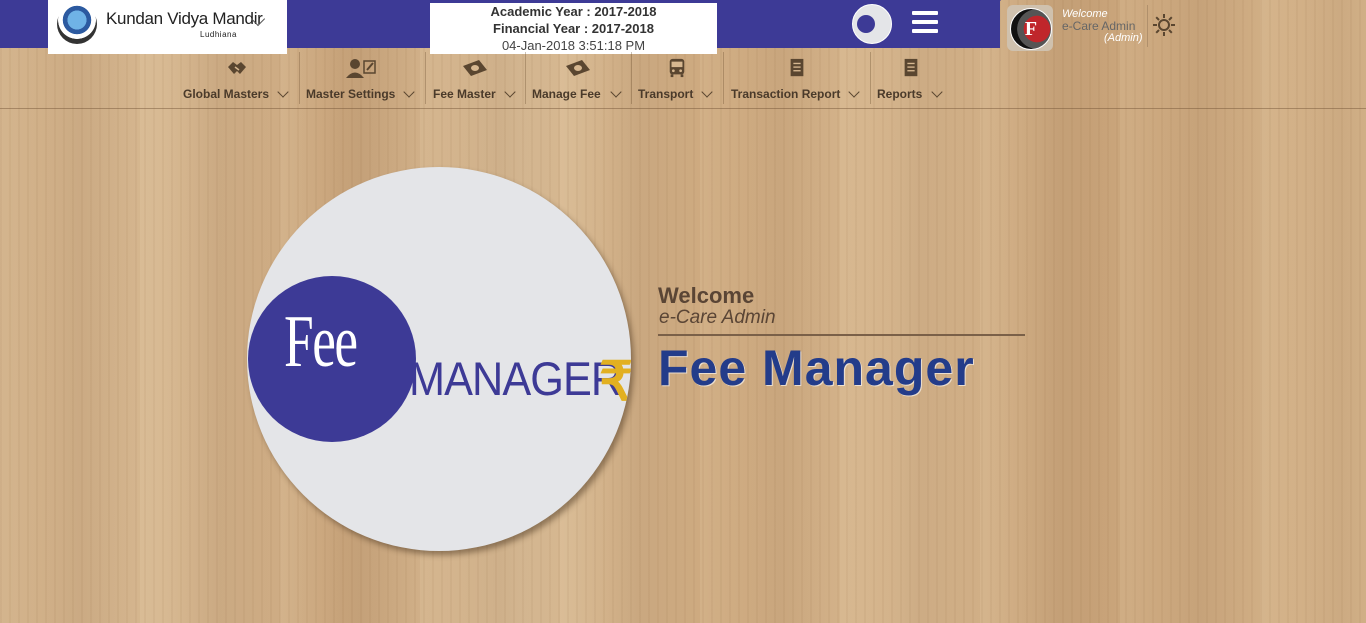  I want to click on welcome-heading: Welcome, so click(706, 295).